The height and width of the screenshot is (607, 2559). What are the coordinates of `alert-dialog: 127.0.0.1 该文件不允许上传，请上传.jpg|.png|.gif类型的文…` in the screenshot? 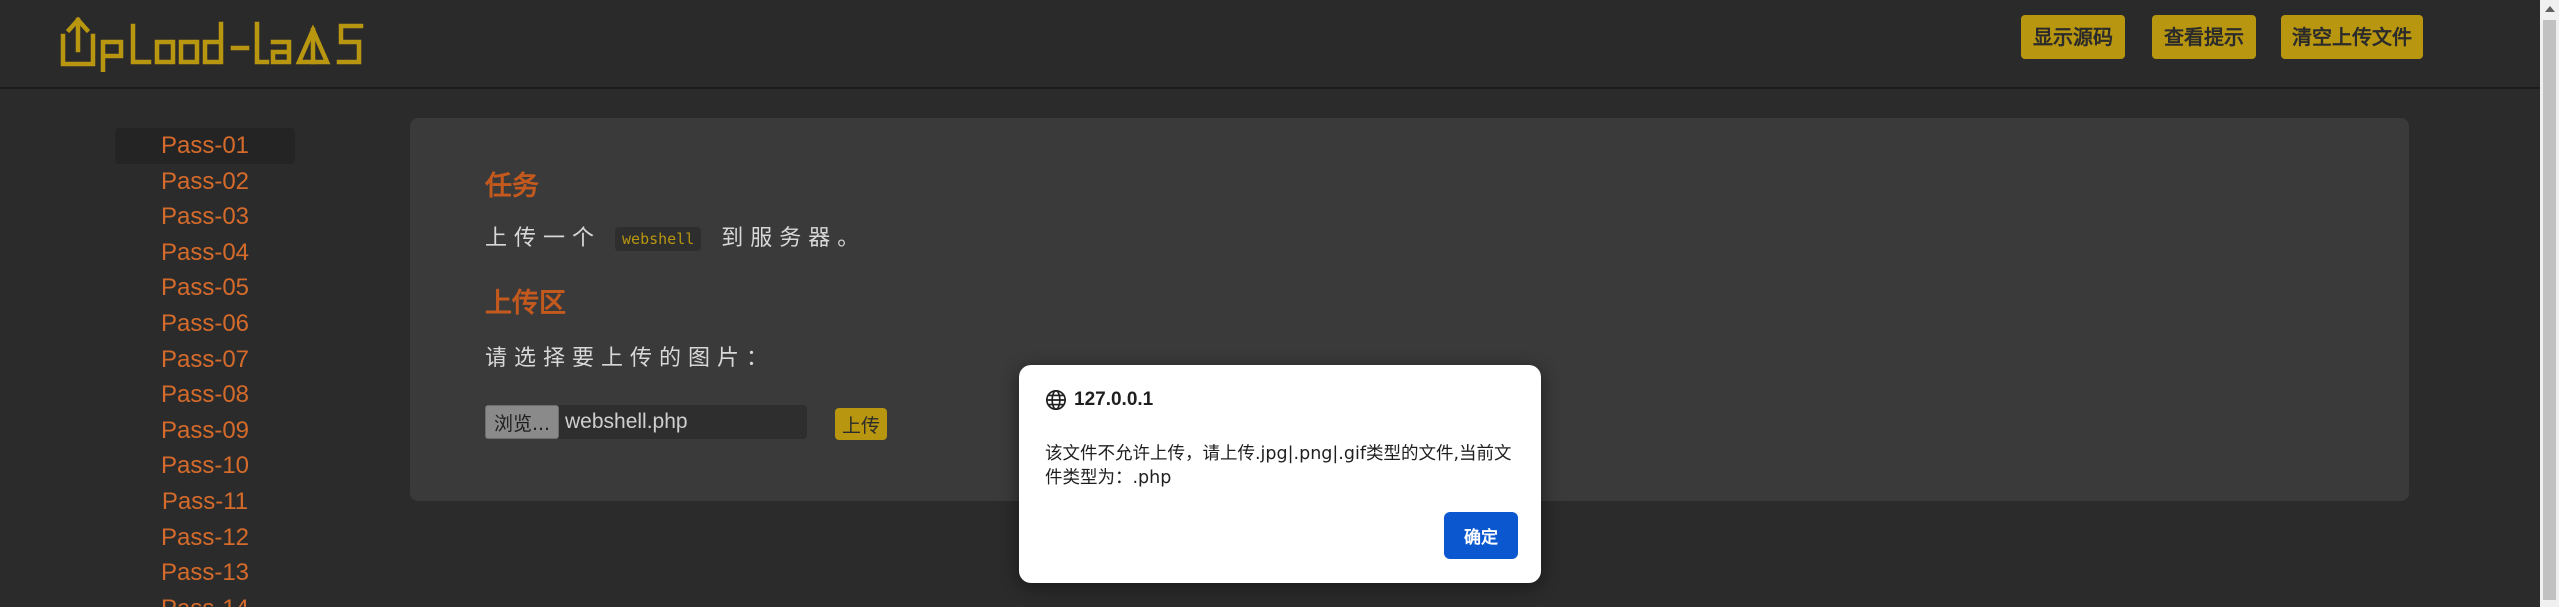 It's located at (1280, 474).